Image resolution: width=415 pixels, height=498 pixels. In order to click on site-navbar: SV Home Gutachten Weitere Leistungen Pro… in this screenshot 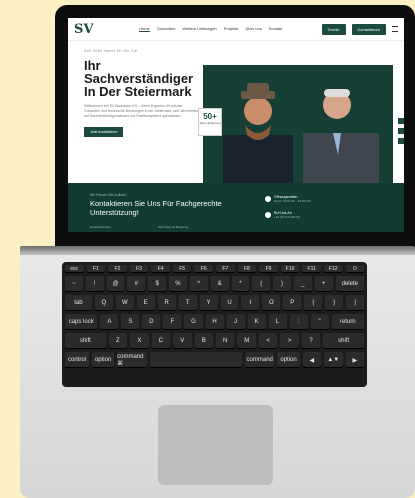, I will do `click(236, 29)`.